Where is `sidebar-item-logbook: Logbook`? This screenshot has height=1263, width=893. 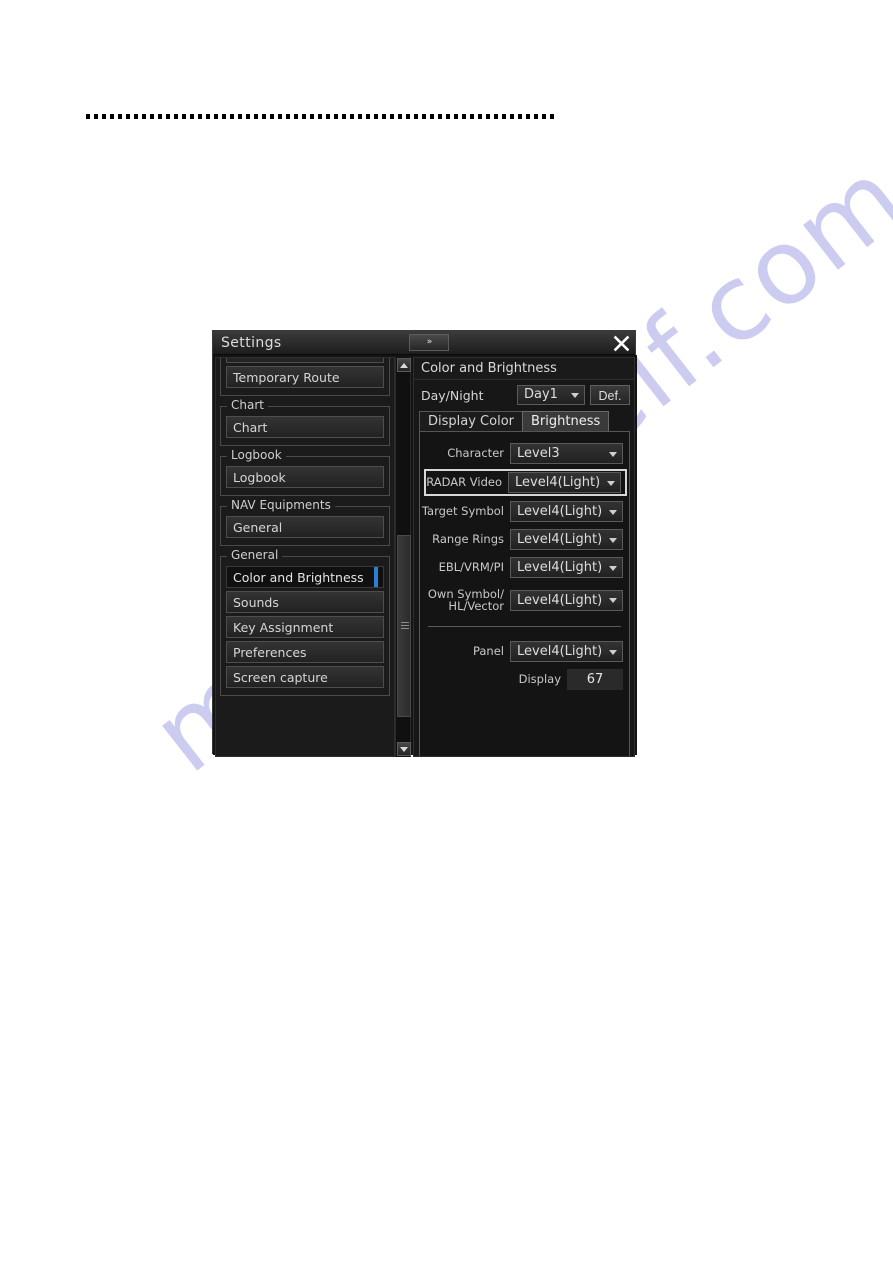
sidebar-item-logbook: Logbook is located at coordinates (305, 477).